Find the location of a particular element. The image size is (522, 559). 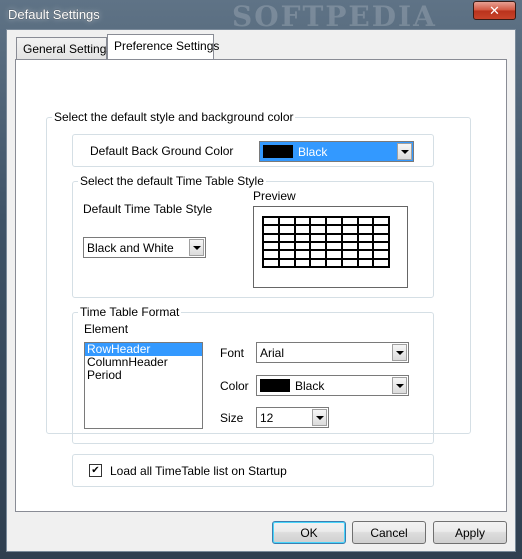

tab-general-settings: General Settings is located at coordinates (64, 48).